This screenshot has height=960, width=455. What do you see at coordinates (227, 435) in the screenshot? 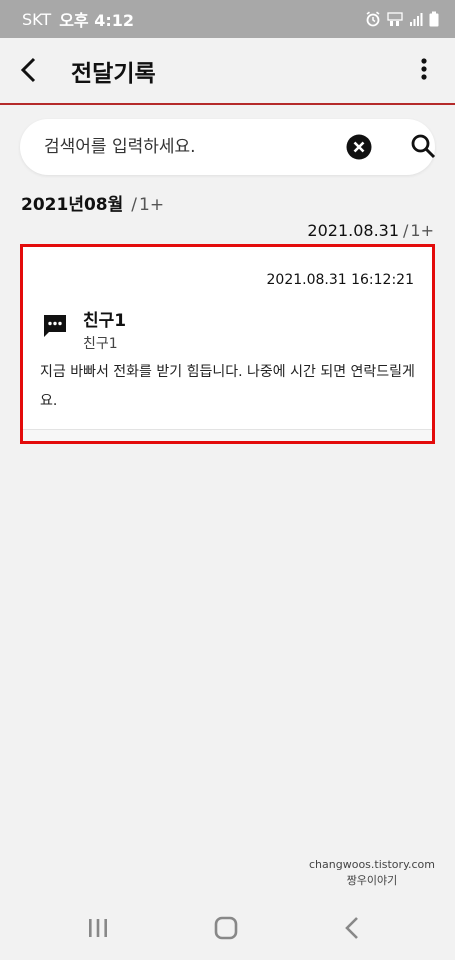
I see `card-divider` at bounding box center [227, 435].